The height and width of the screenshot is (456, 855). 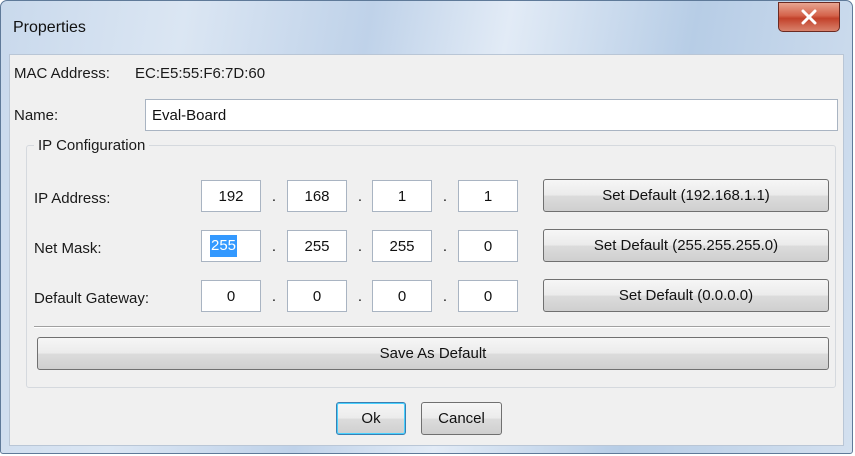 I want to click on ip-configuration-title: IP Configuration, so click(x=92, y=145).